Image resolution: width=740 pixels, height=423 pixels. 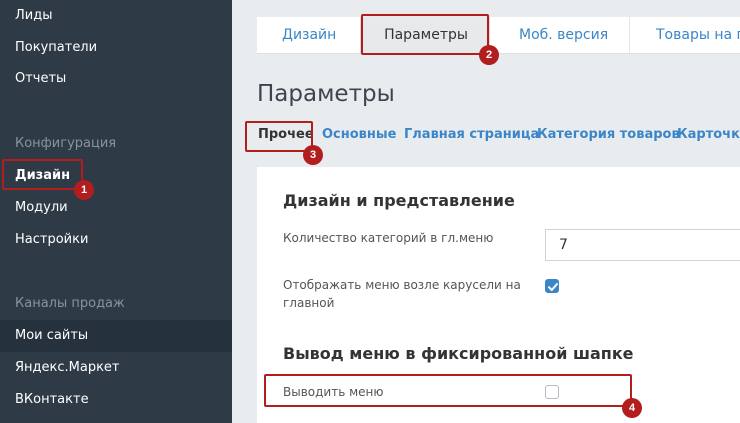 I want to click on subnav-product-card: Карточка, so click(x=708, y=134).